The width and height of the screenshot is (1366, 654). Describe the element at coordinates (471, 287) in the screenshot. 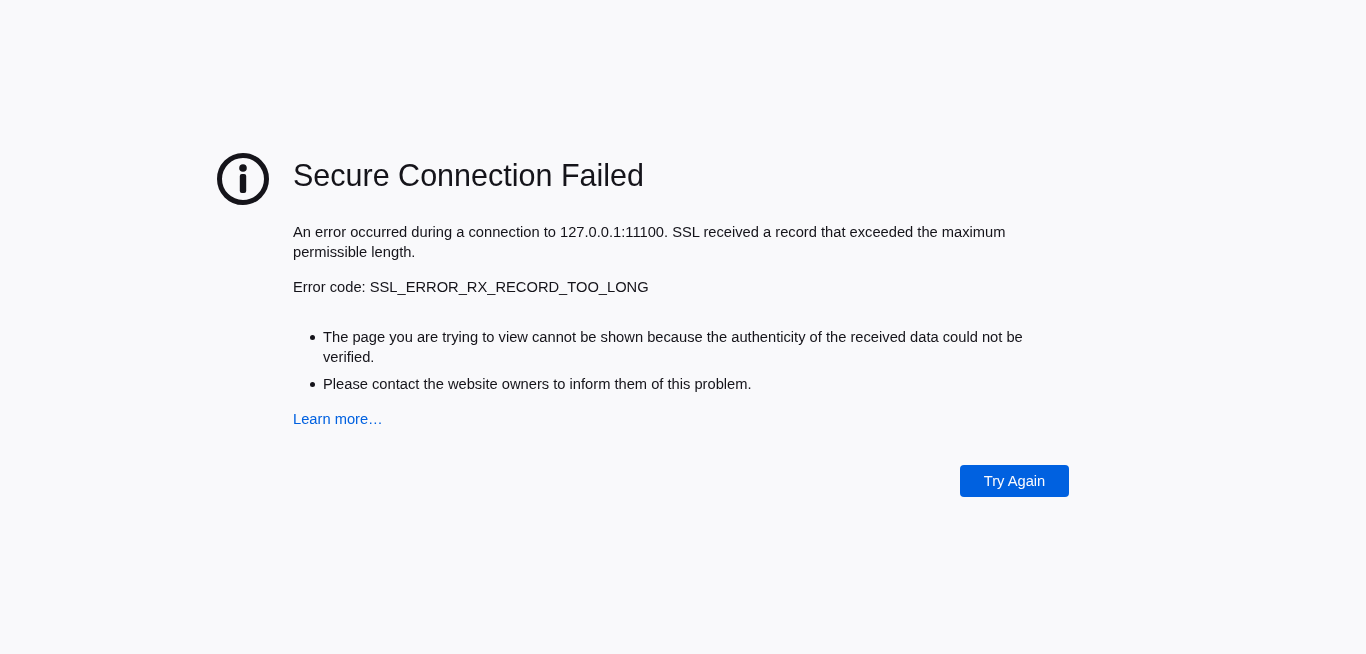

I see `error-code-text: Error code: SSL_ERROR_RX_RECORD_TOO_LONG` at that location.